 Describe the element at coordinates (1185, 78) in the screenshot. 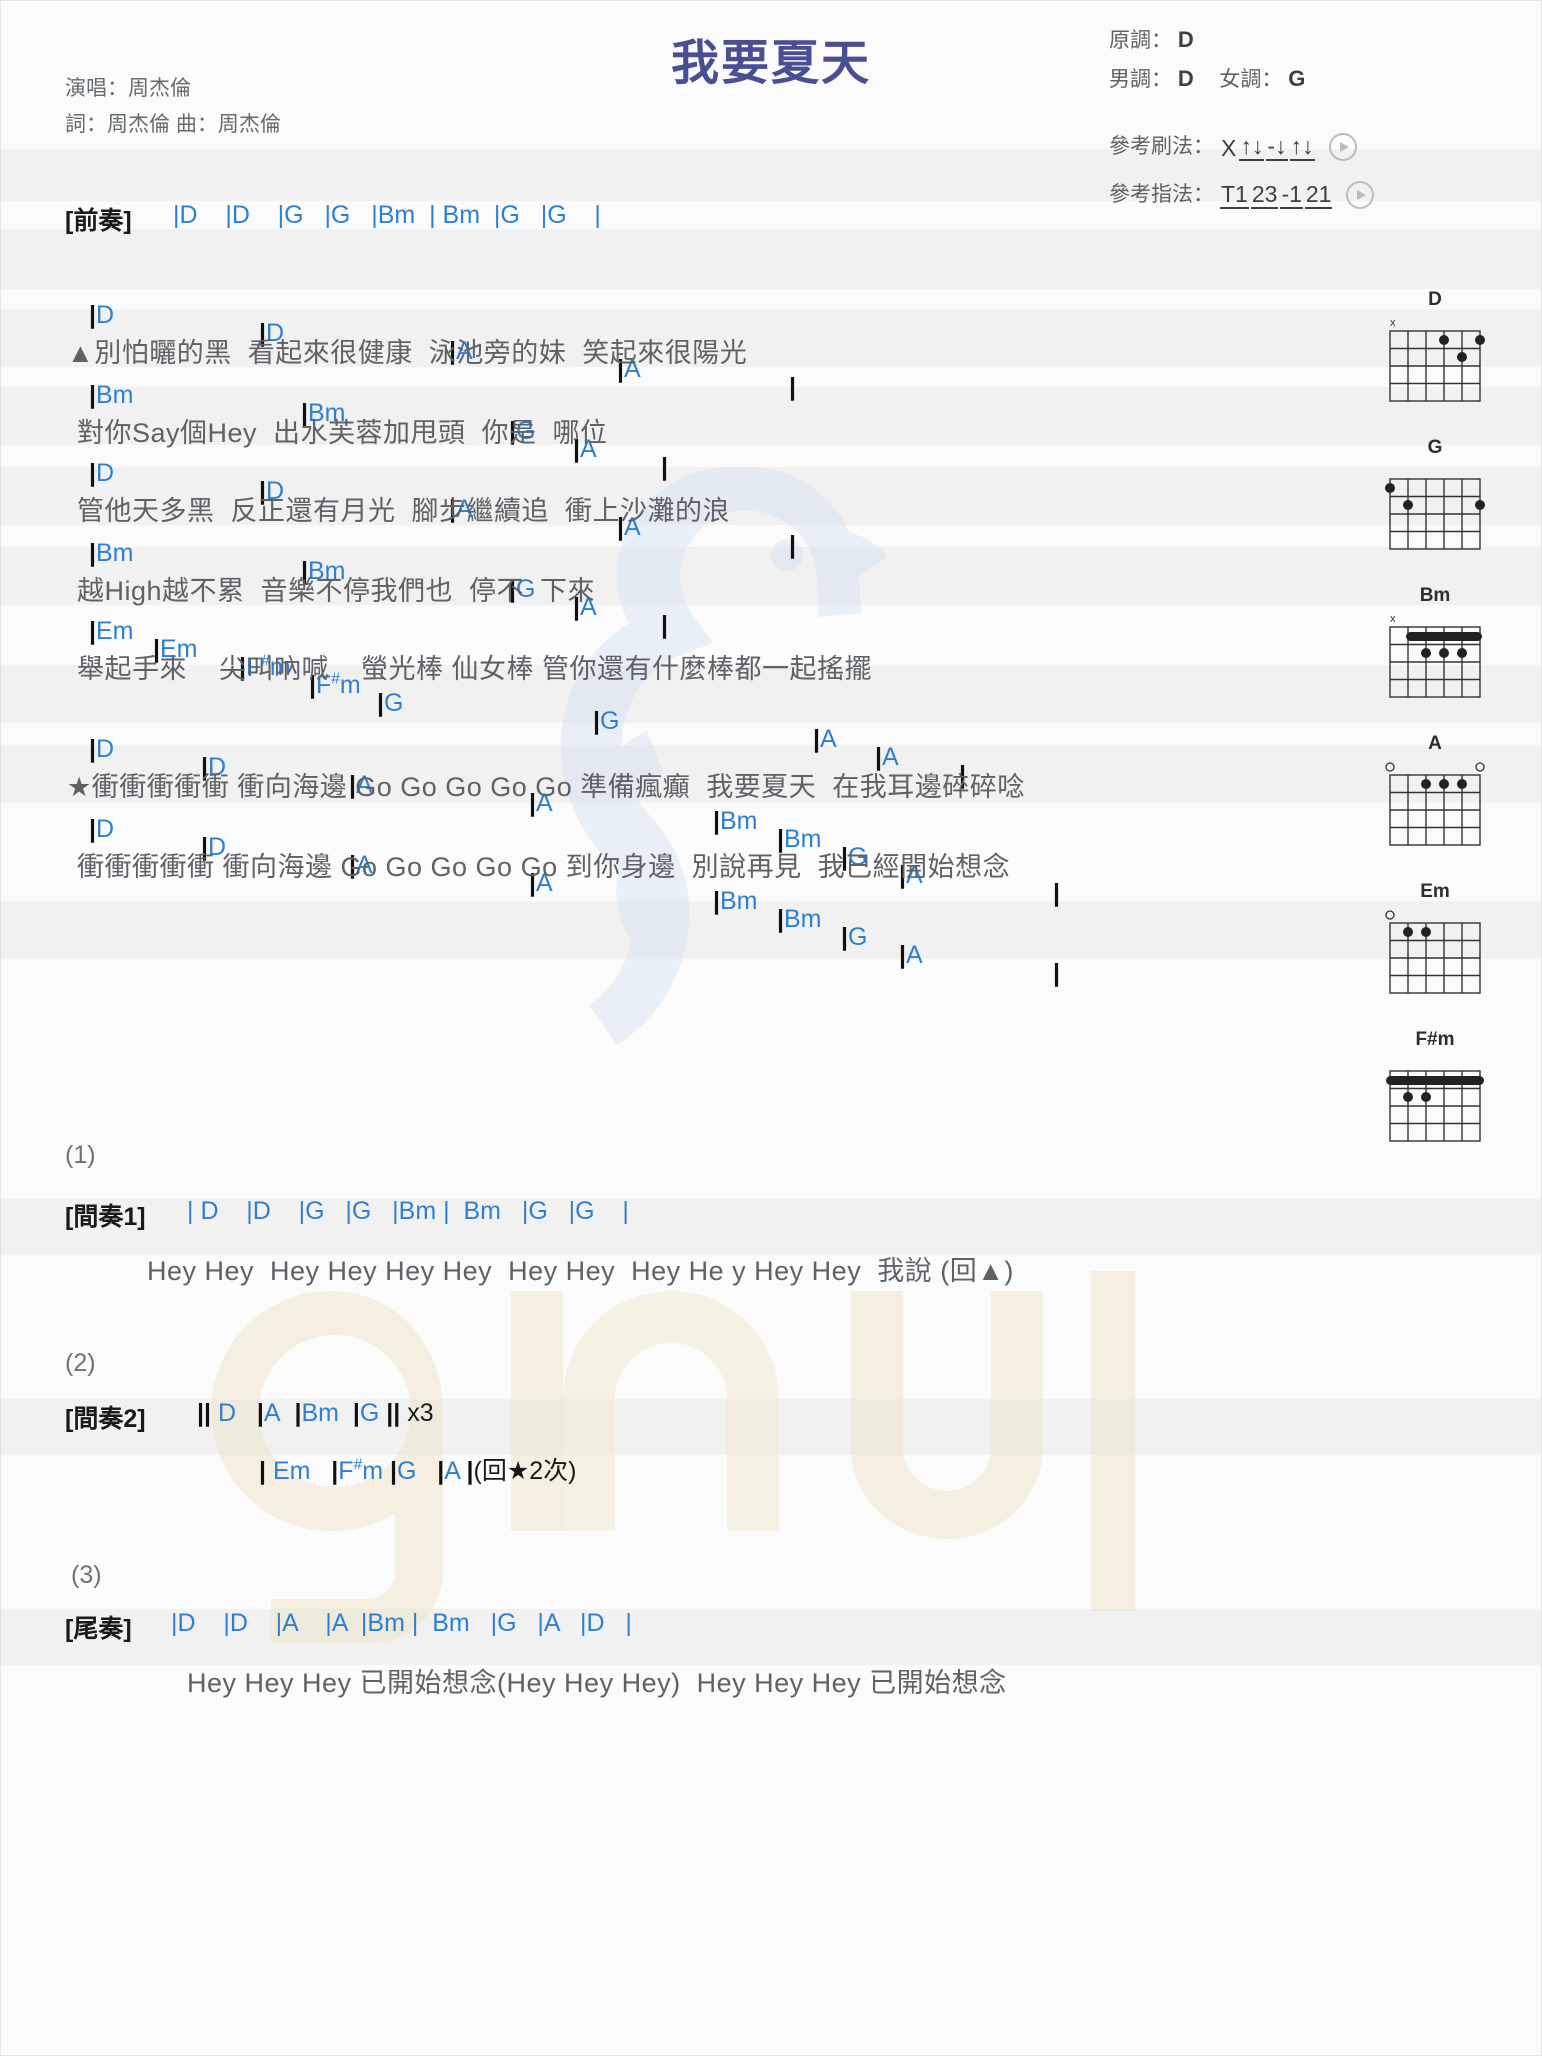

I see `male-key-value: D` at that location.